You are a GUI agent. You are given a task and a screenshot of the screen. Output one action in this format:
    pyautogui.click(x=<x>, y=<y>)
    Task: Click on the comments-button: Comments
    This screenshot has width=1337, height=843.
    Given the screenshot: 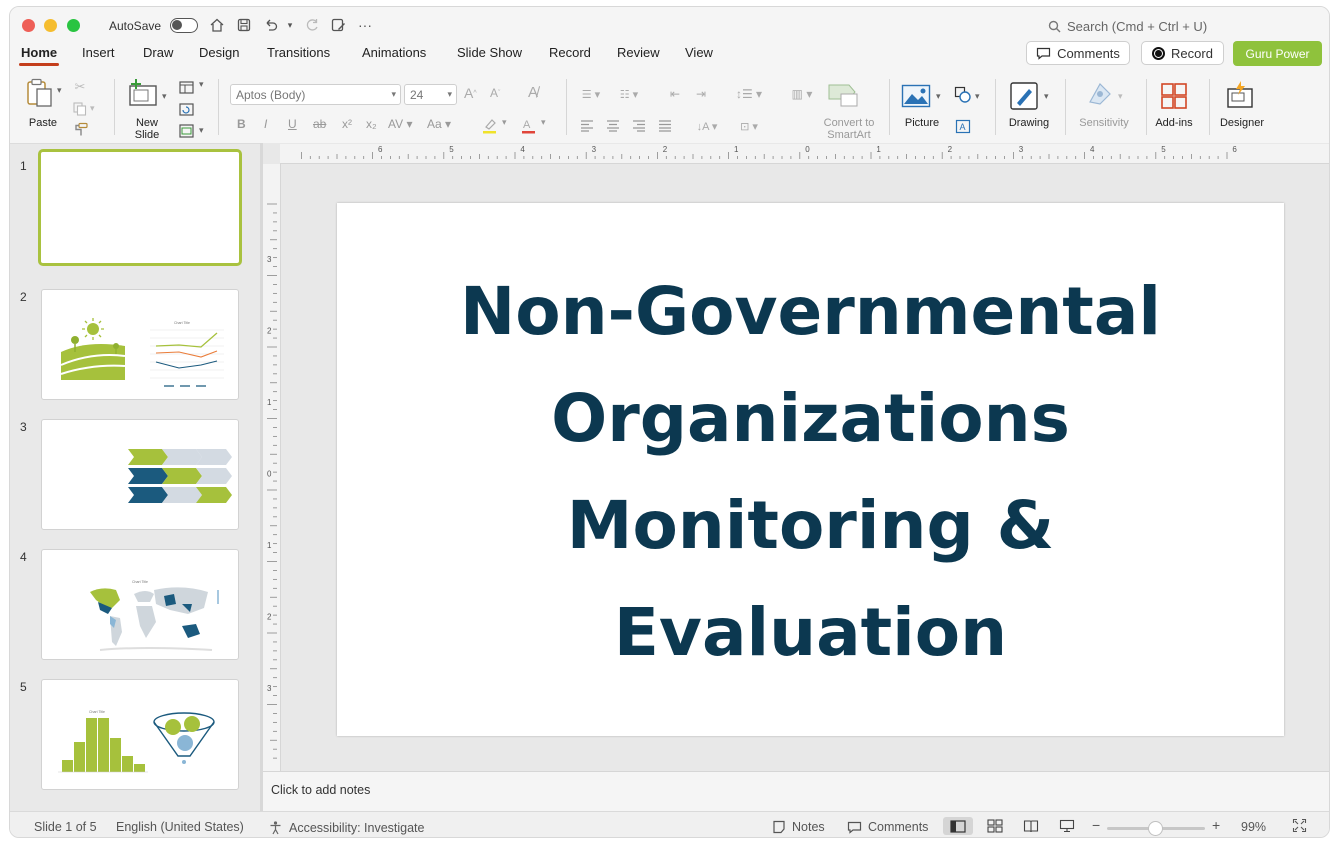 What is the action you would take?
    pyautogui.click(x=1078, y=53)
    